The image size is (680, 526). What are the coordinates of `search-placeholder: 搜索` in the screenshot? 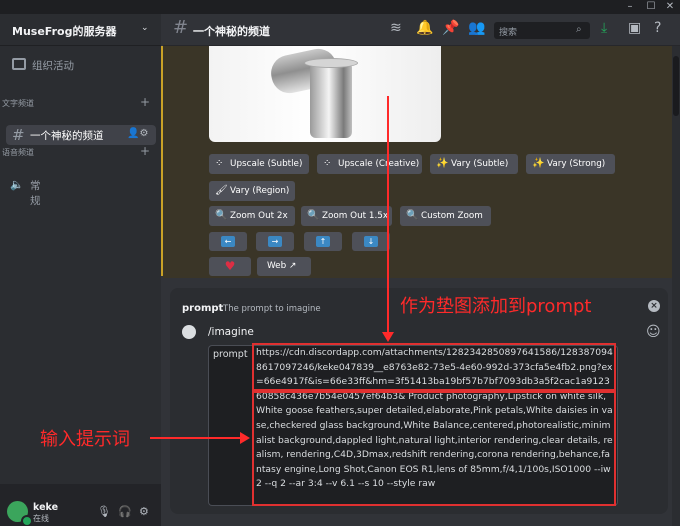 It's located at (508, 33).